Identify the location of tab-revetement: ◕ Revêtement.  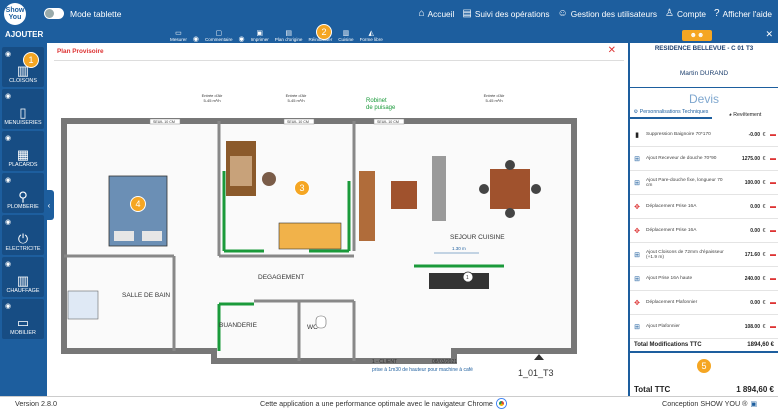
(745, 114).